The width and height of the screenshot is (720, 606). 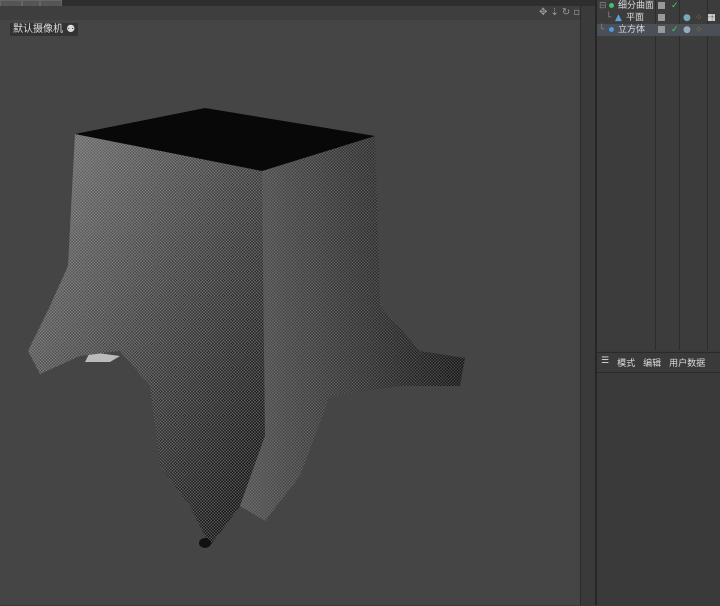 What do you see at coordinates (632, 30) in the screenshot?
I see `object-name: 立方体` at bounding box center [632, 30].